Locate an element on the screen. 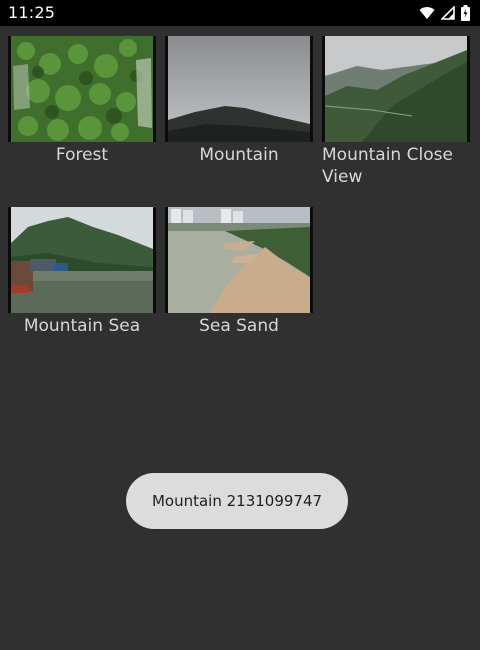 The image size is (480, 650). gallery-item-sea-sand: Sea Sand is located at coordinates (239, 271).